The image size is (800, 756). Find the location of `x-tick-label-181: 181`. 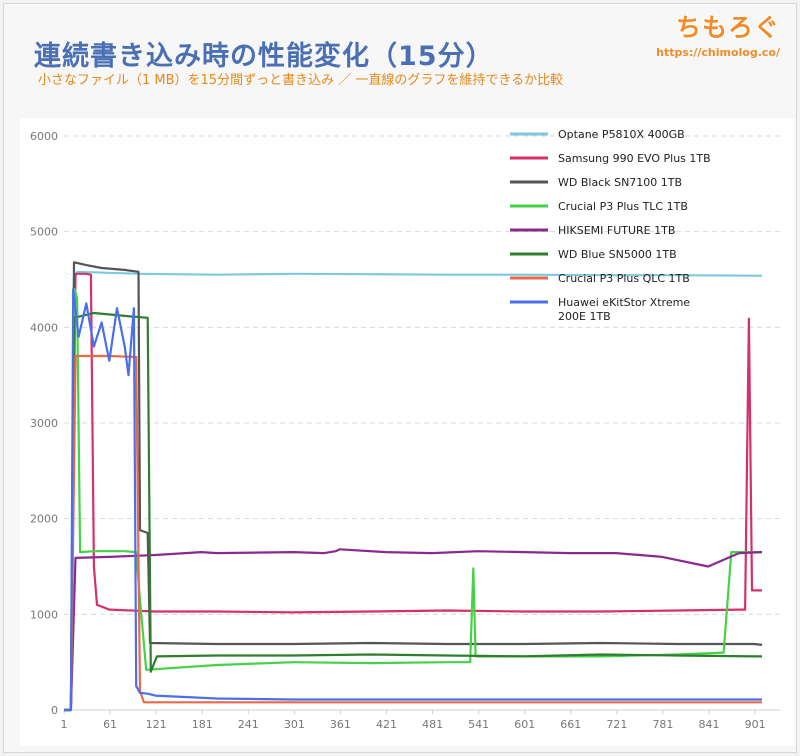

x-tick-label-181: 181 is located at coordinates (202, 724).